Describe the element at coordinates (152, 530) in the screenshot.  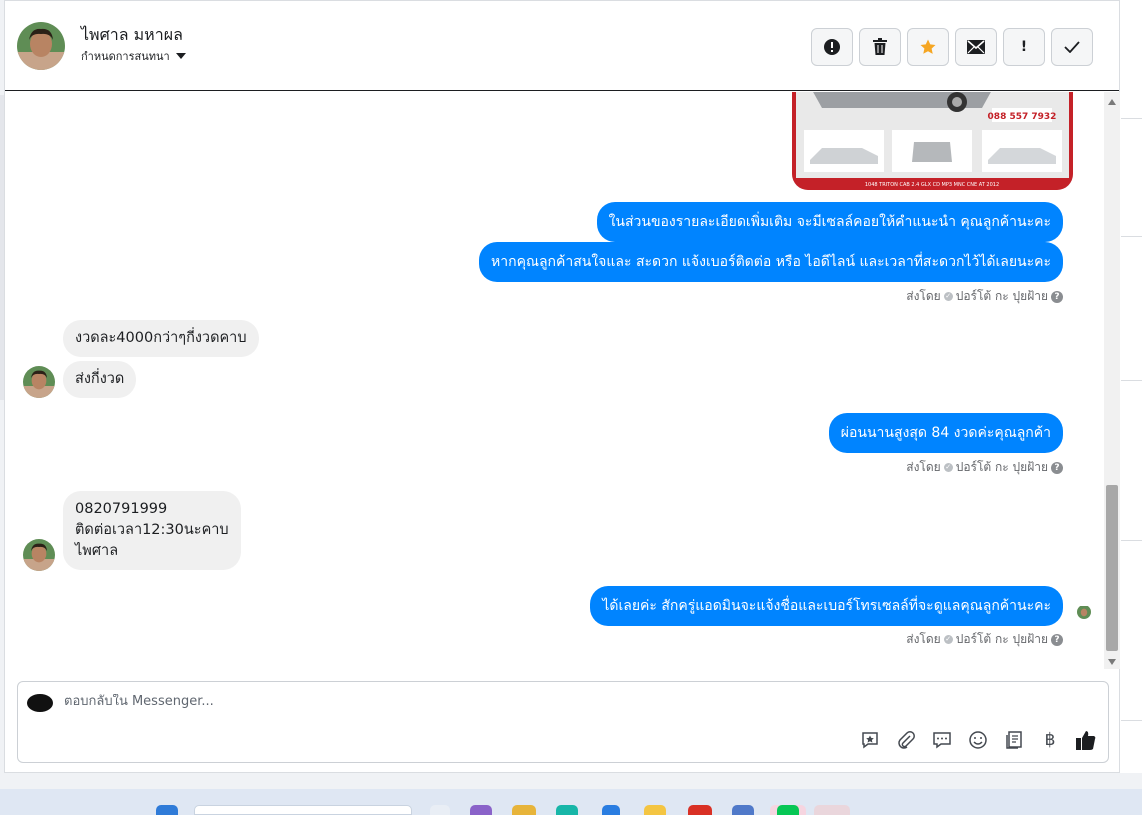
I see `message-incoming: 0820791999 ติดต่อเวลา12:30นะคาบ ไพศาล` at that location.